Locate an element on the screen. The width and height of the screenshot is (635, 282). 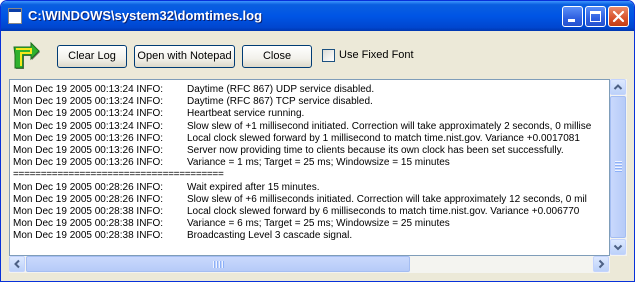
scroll-down-button is located at coordinates (618, 247).